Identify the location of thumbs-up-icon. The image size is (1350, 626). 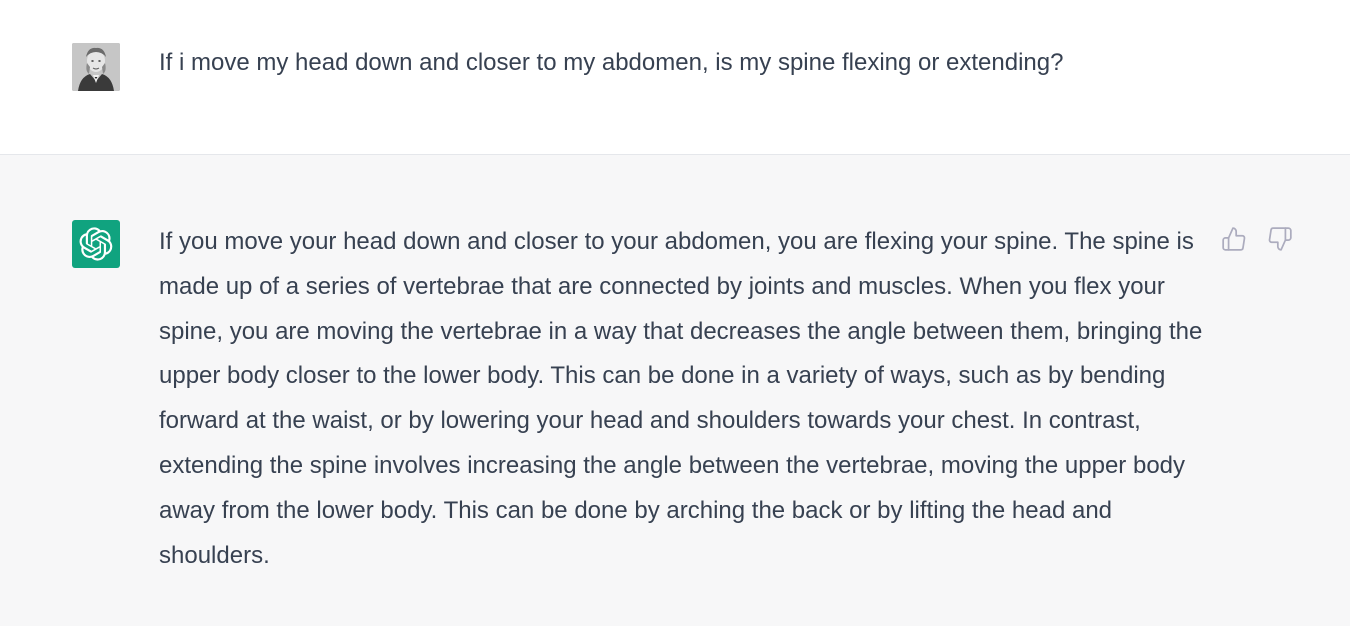
(1234, 239).